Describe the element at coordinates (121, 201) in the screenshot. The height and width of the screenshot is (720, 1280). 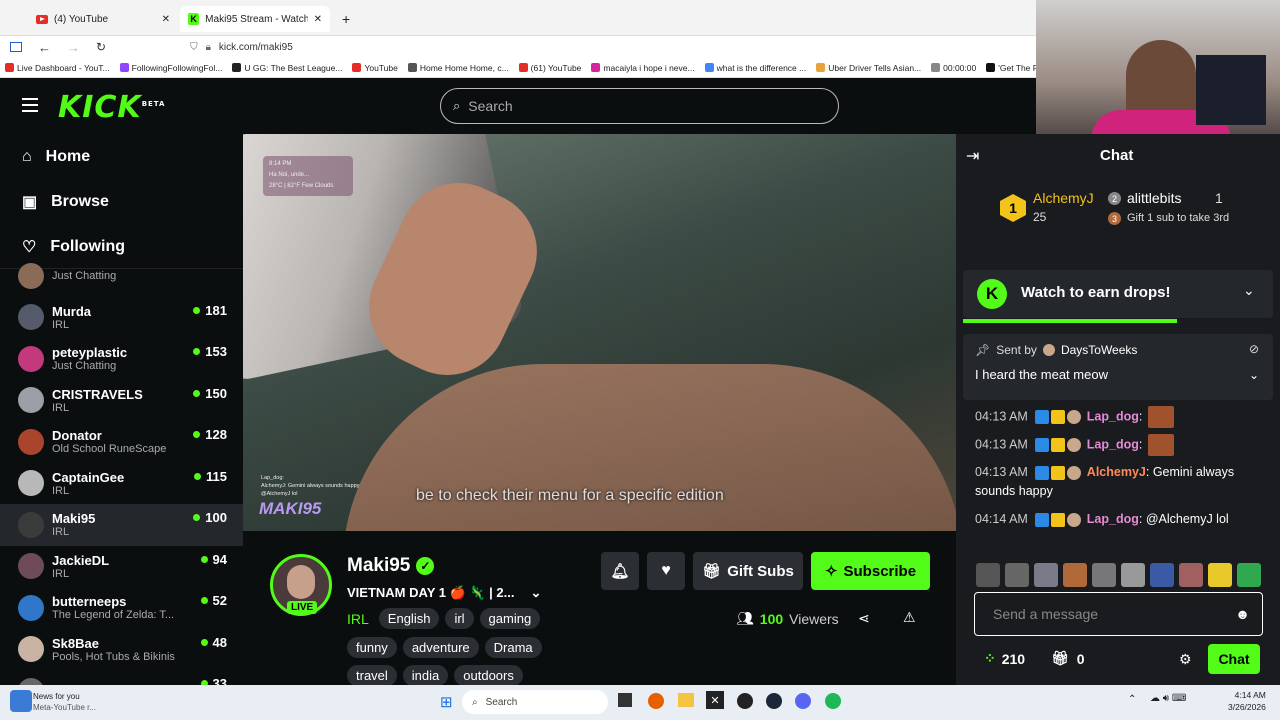
I see `nav-browse: ▣ Browse` at that location.